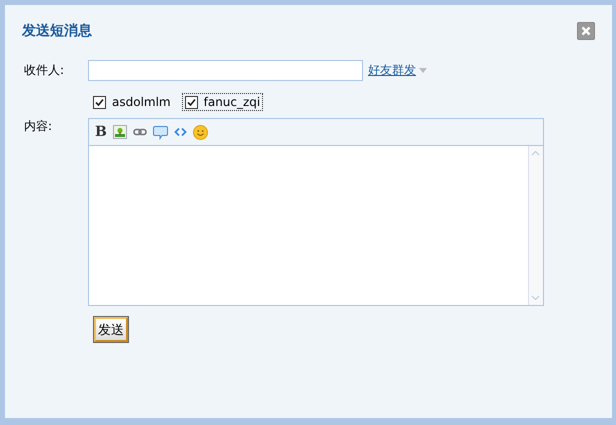 This screenshot has width=616, height=425. Describe the element at coordinates (101, 132) in the screenshot. I see `bold-button: B` at that location.